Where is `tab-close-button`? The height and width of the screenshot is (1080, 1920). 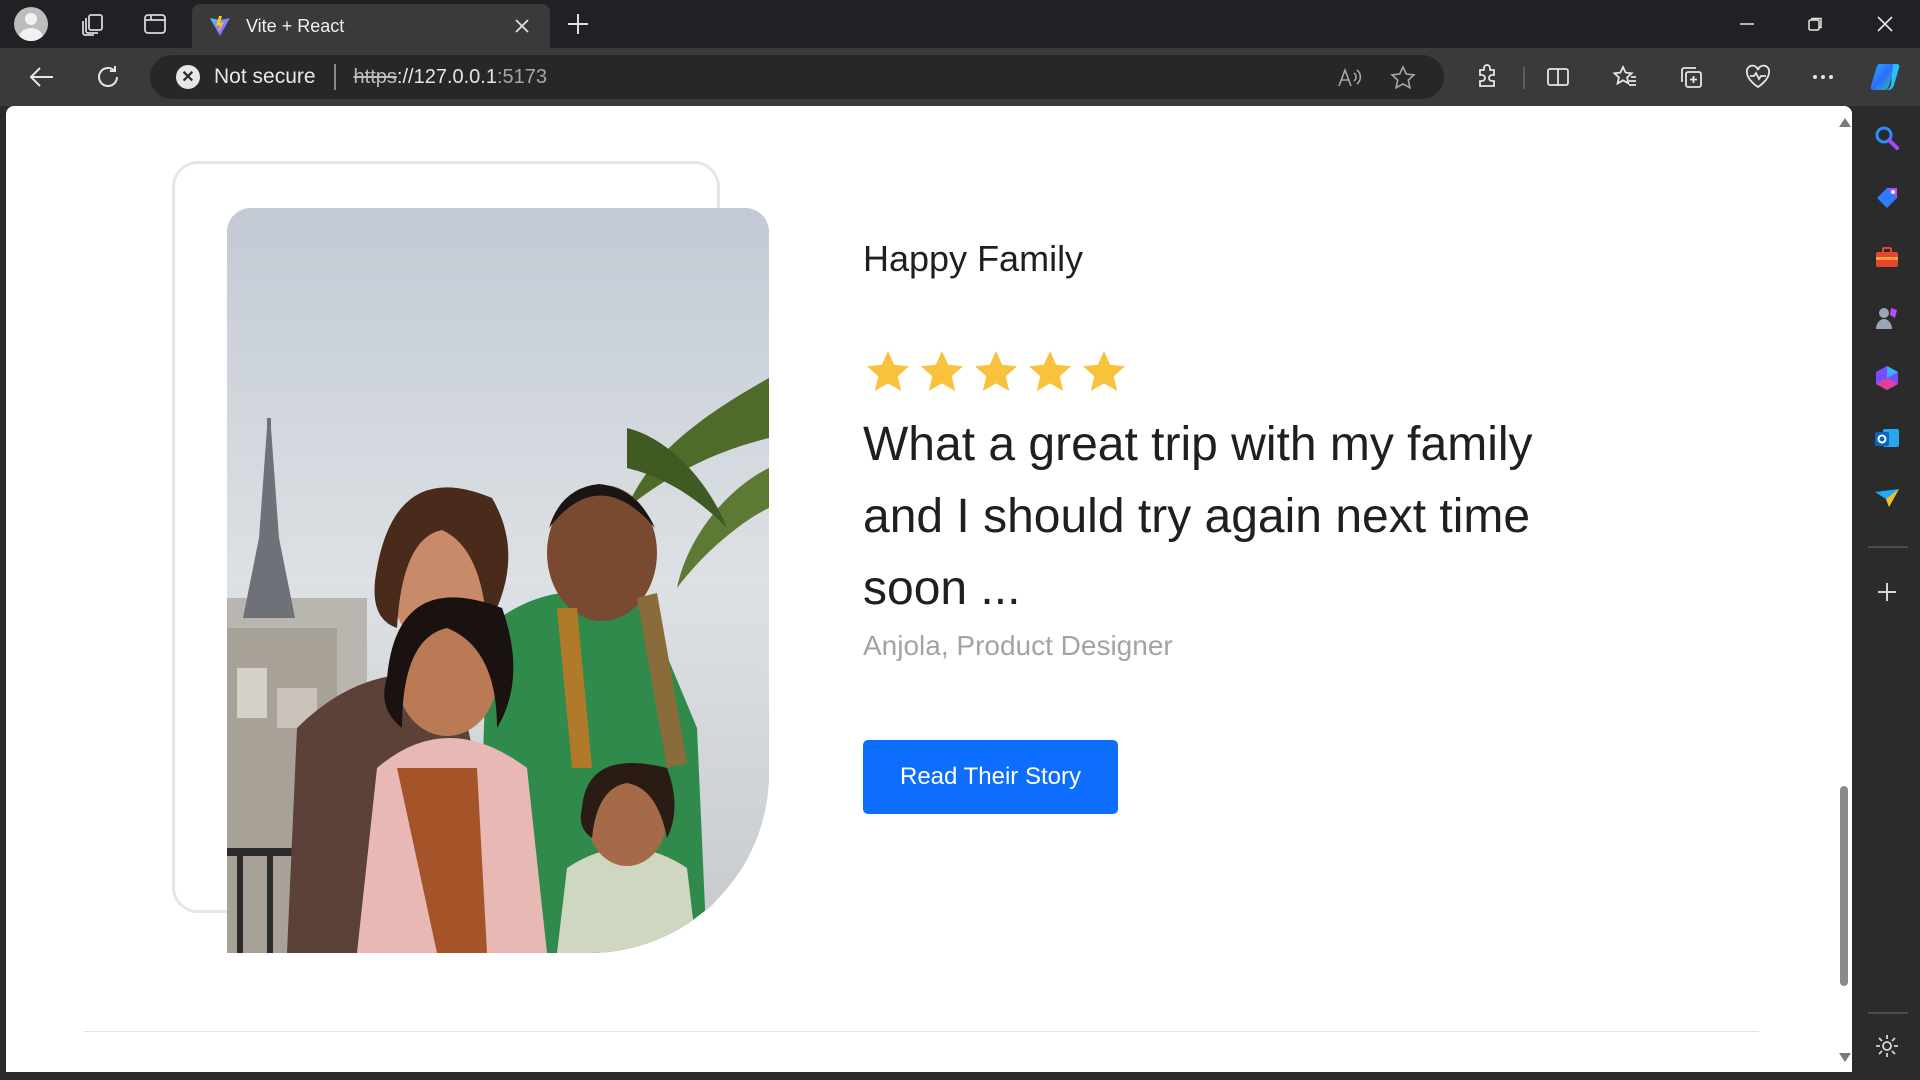 tab-close-button is located at coordinates (522, 26).